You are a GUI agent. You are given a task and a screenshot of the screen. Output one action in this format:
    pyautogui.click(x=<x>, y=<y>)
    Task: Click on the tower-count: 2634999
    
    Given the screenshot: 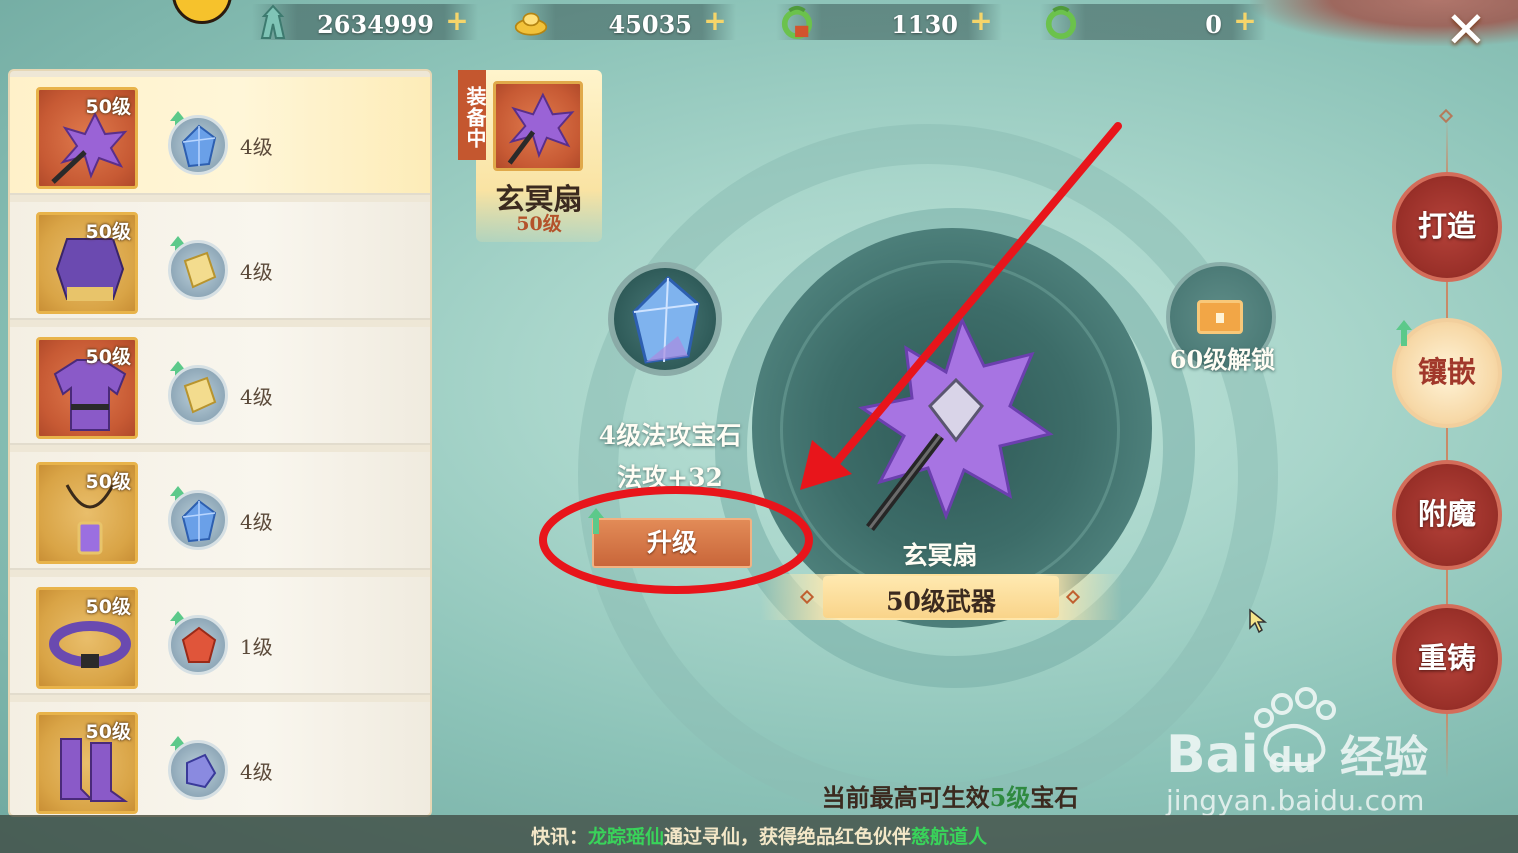 What is the action you would take?
    pyautogui.click(x=375, y=24)
    